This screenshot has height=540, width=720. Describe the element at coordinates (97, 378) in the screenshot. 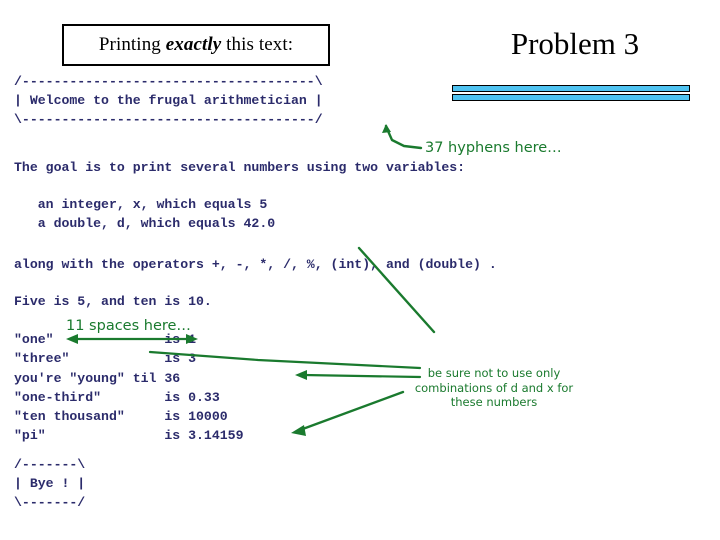

I see `table-row: you're "young" til 36` at that location.